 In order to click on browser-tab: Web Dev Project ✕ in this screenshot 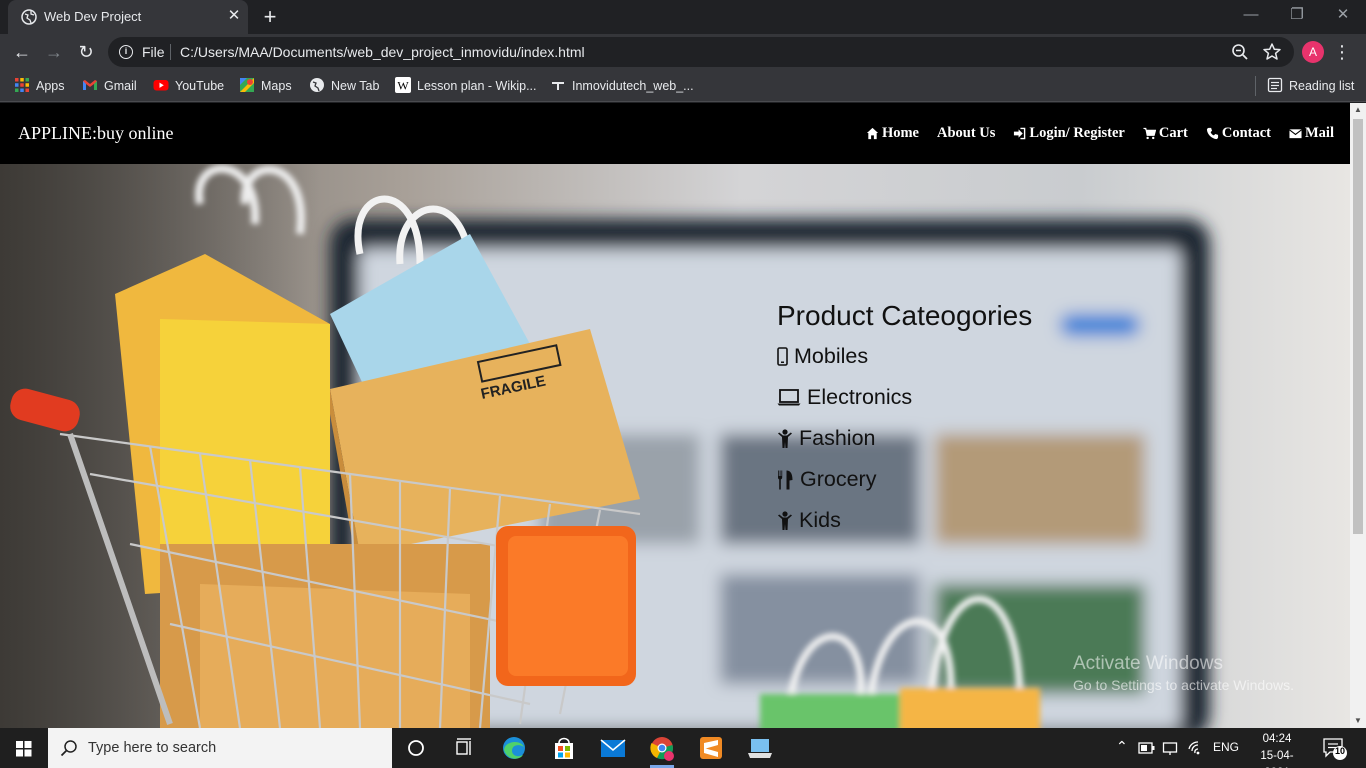, I will do `click(128, 17)`.